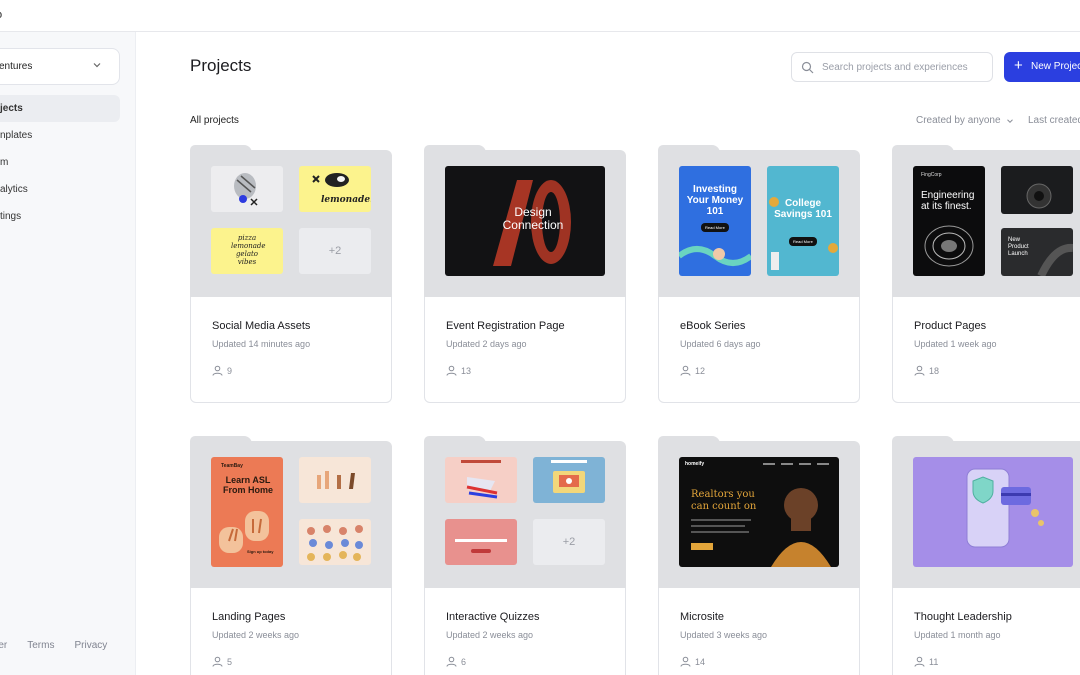 This screenshot has width=1080, height=675. I want to click on project-title: Interactive Quizzes, so click(493, 617).